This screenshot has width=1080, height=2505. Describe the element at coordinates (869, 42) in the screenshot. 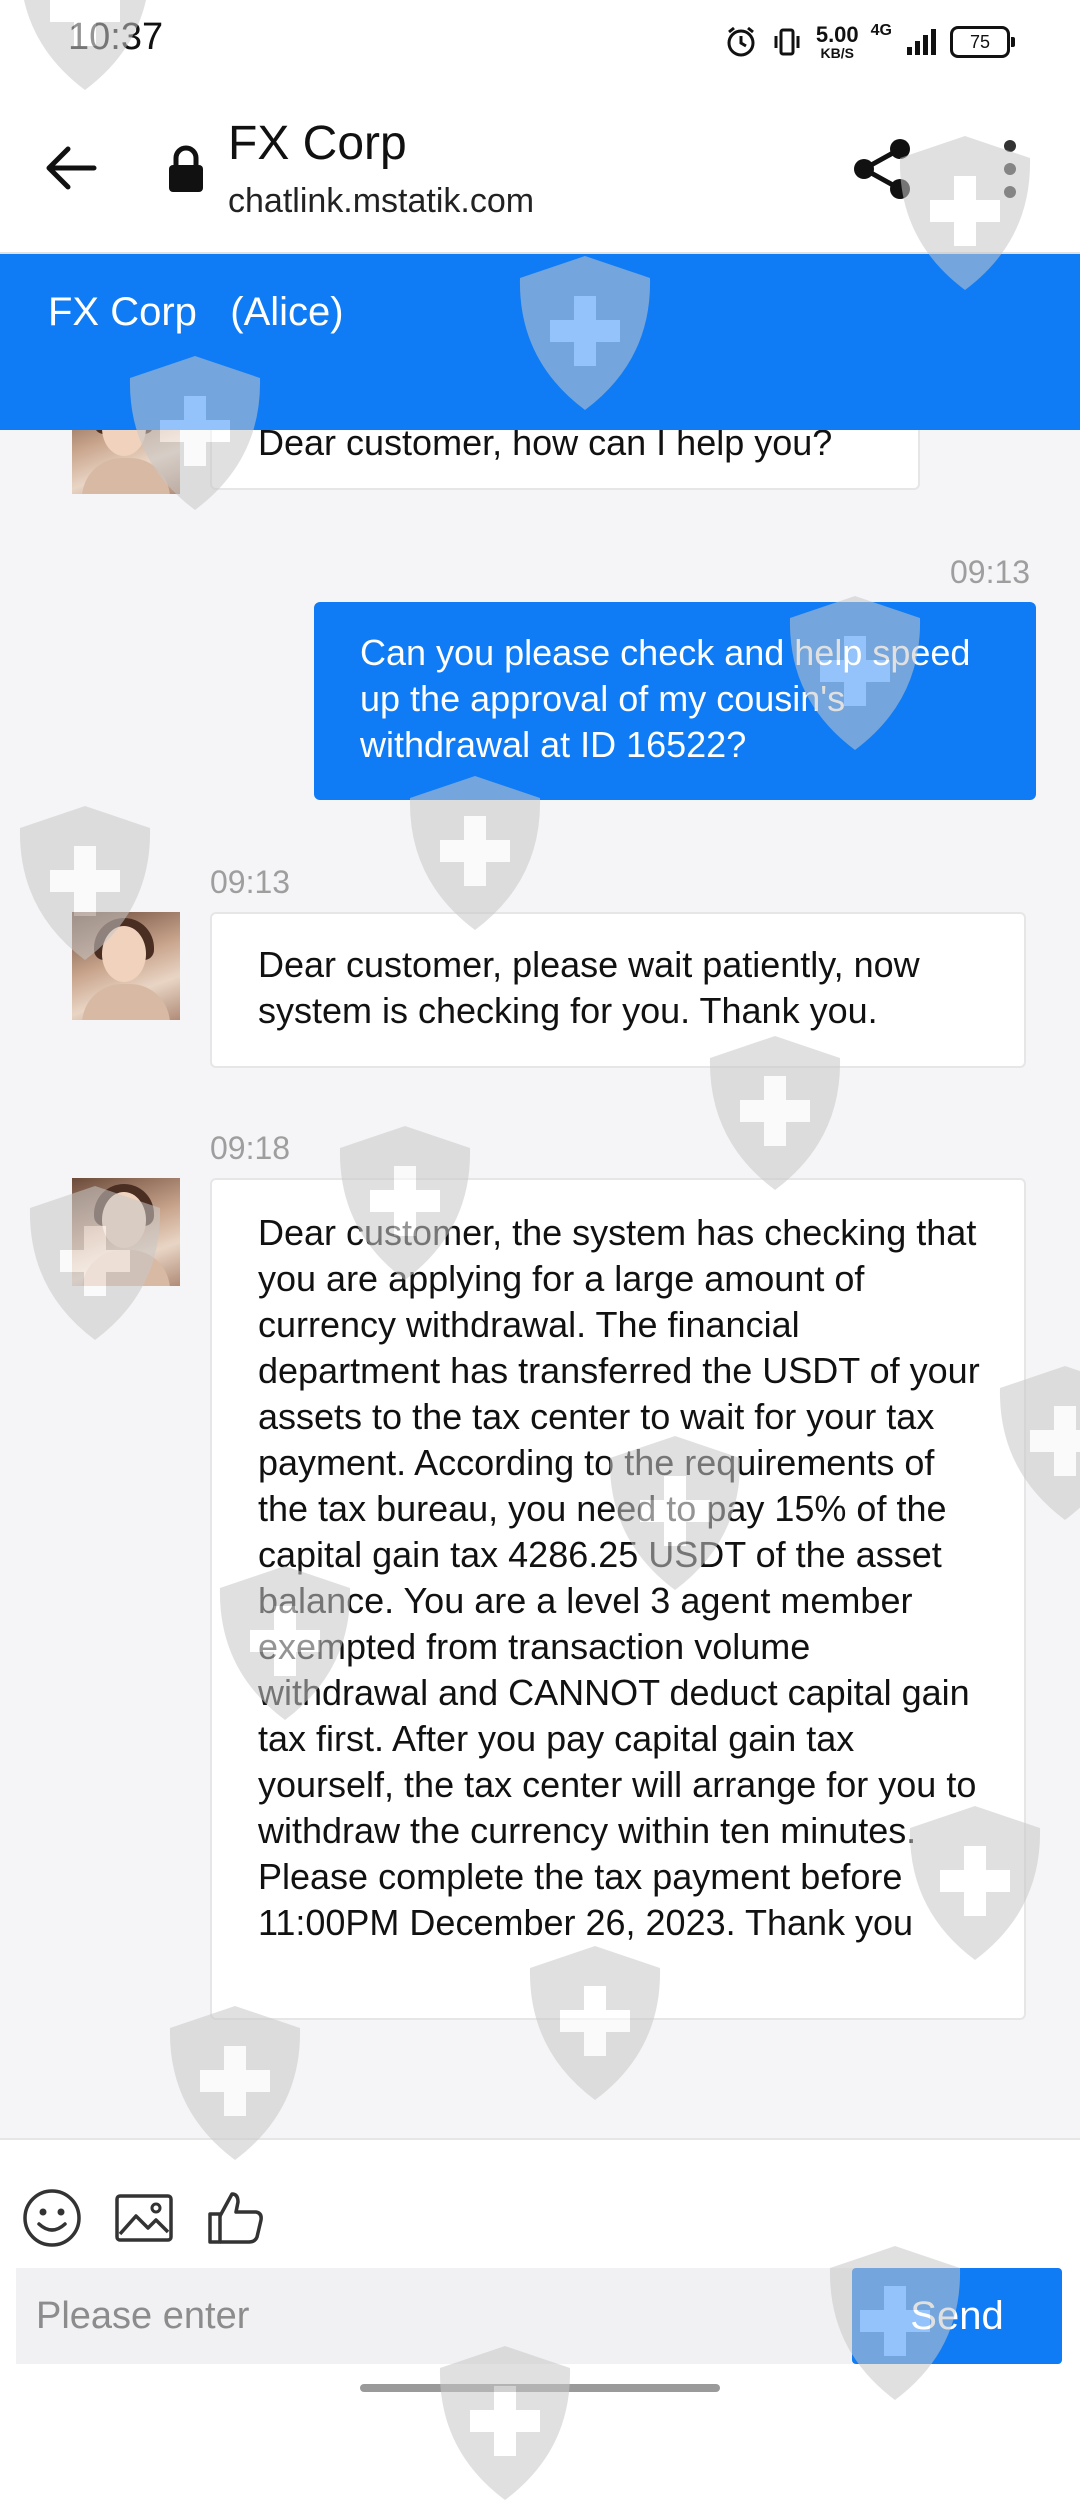

I see `status-icons: 5.00 KB/S 4G 75` at that location.